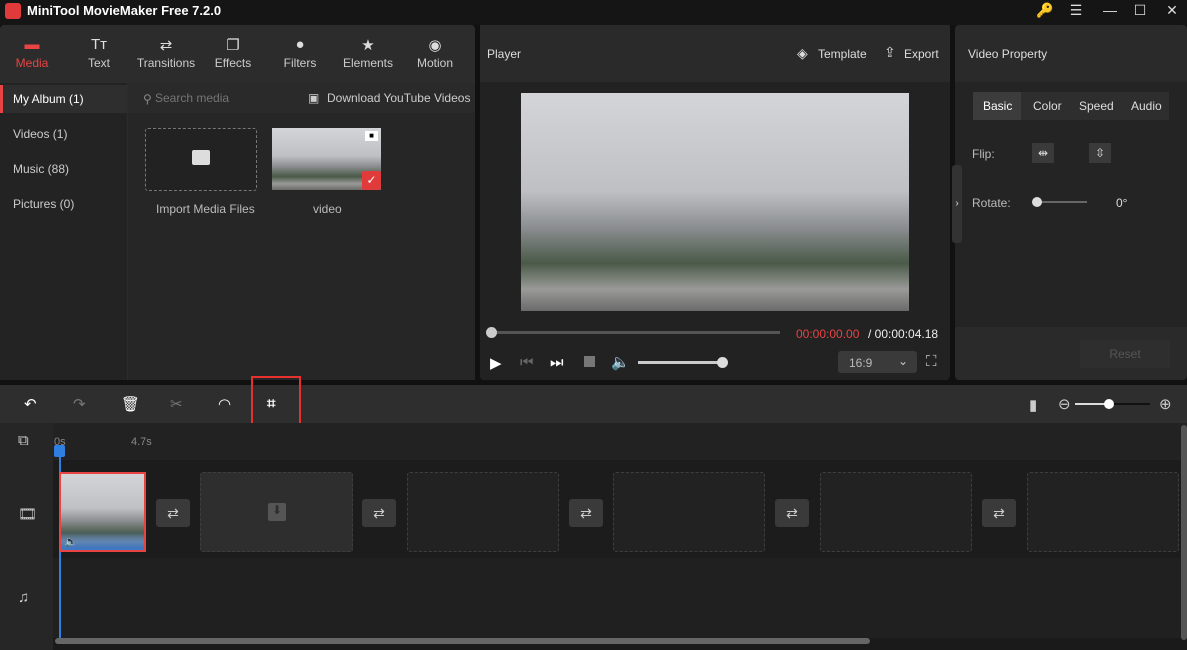 The height and width of the screenshot is (650, 1187). Describe the element at coordinates (224, 404) in the screenshot. I see `speed-button: ◠` at that location.